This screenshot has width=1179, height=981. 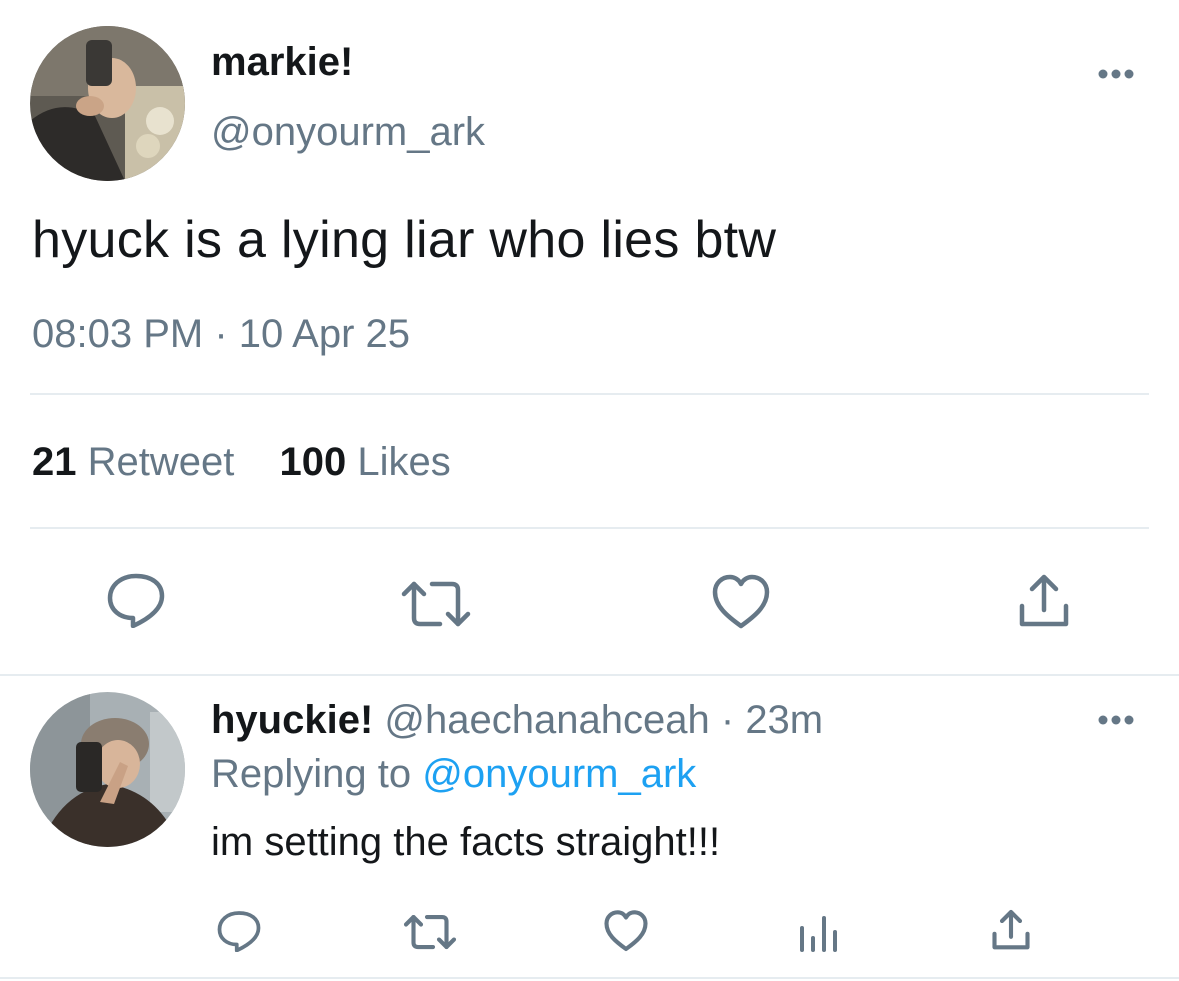 I want to click on replying-to-link: @onyourm_ark, so click(x=559, y=774).